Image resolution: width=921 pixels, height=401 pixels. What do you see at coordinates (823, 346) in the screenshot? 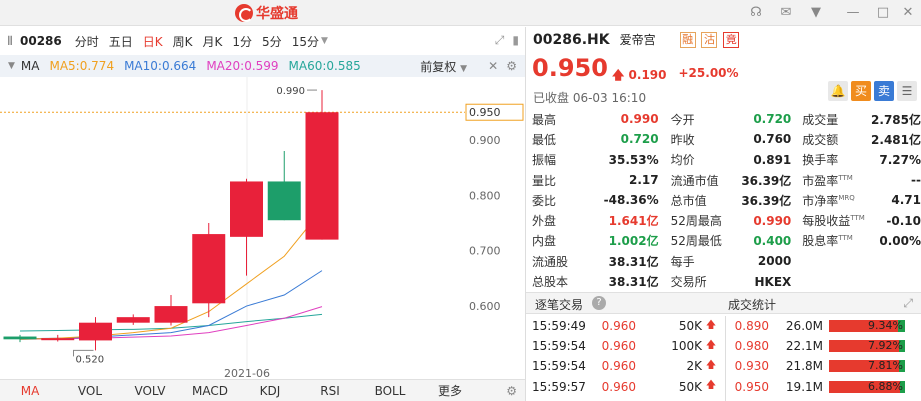
I see `stats-row: 0.980 22.1M 7.92%` at bounding box center [823, 346].